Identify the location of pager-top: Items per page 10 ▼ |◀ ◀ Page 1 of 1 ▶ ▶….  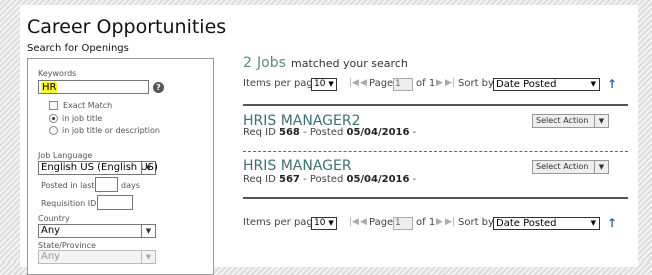
(440, 85).